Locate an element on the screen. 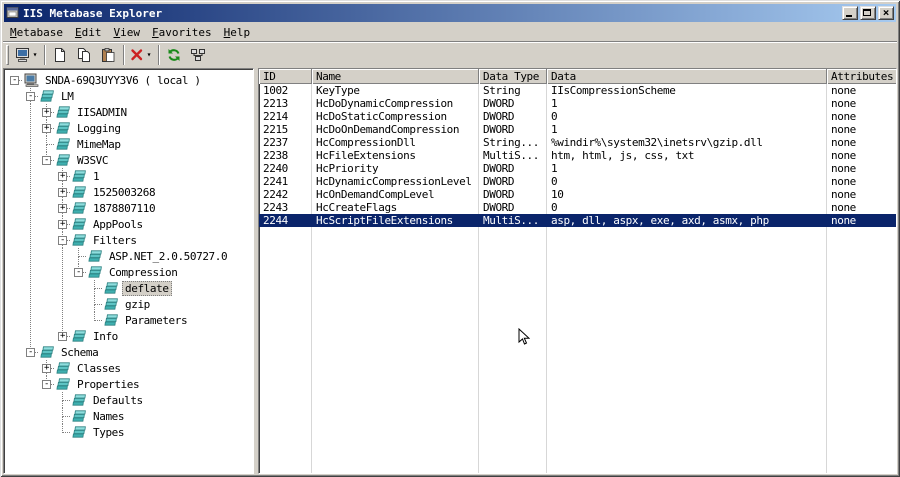 The image size is (900, 477). column-header-id: ID is located at coordinates (285, 76).